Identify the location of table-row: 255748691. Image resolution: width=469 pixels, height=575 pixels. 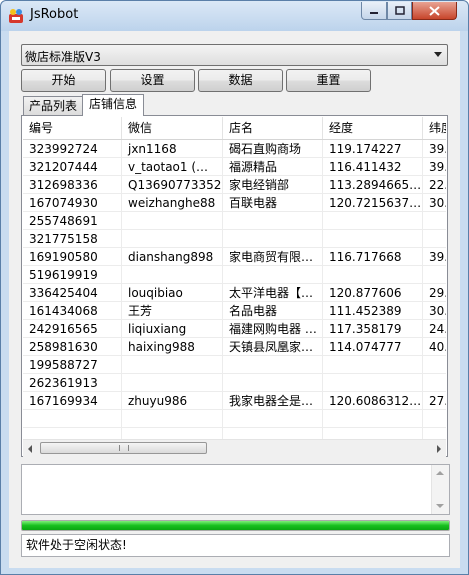
(234, 221).